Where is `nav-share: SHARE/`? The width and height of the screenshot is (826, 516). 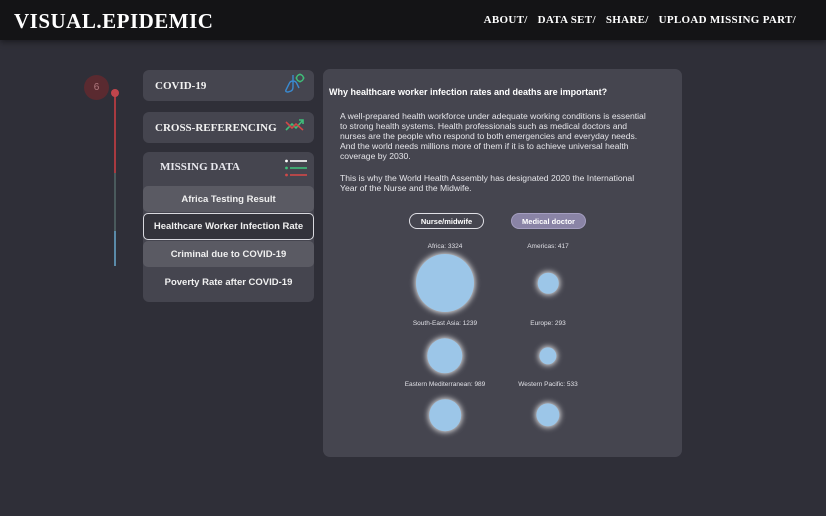
nav-share: SHARE/ is located at coordinates (627, 20).